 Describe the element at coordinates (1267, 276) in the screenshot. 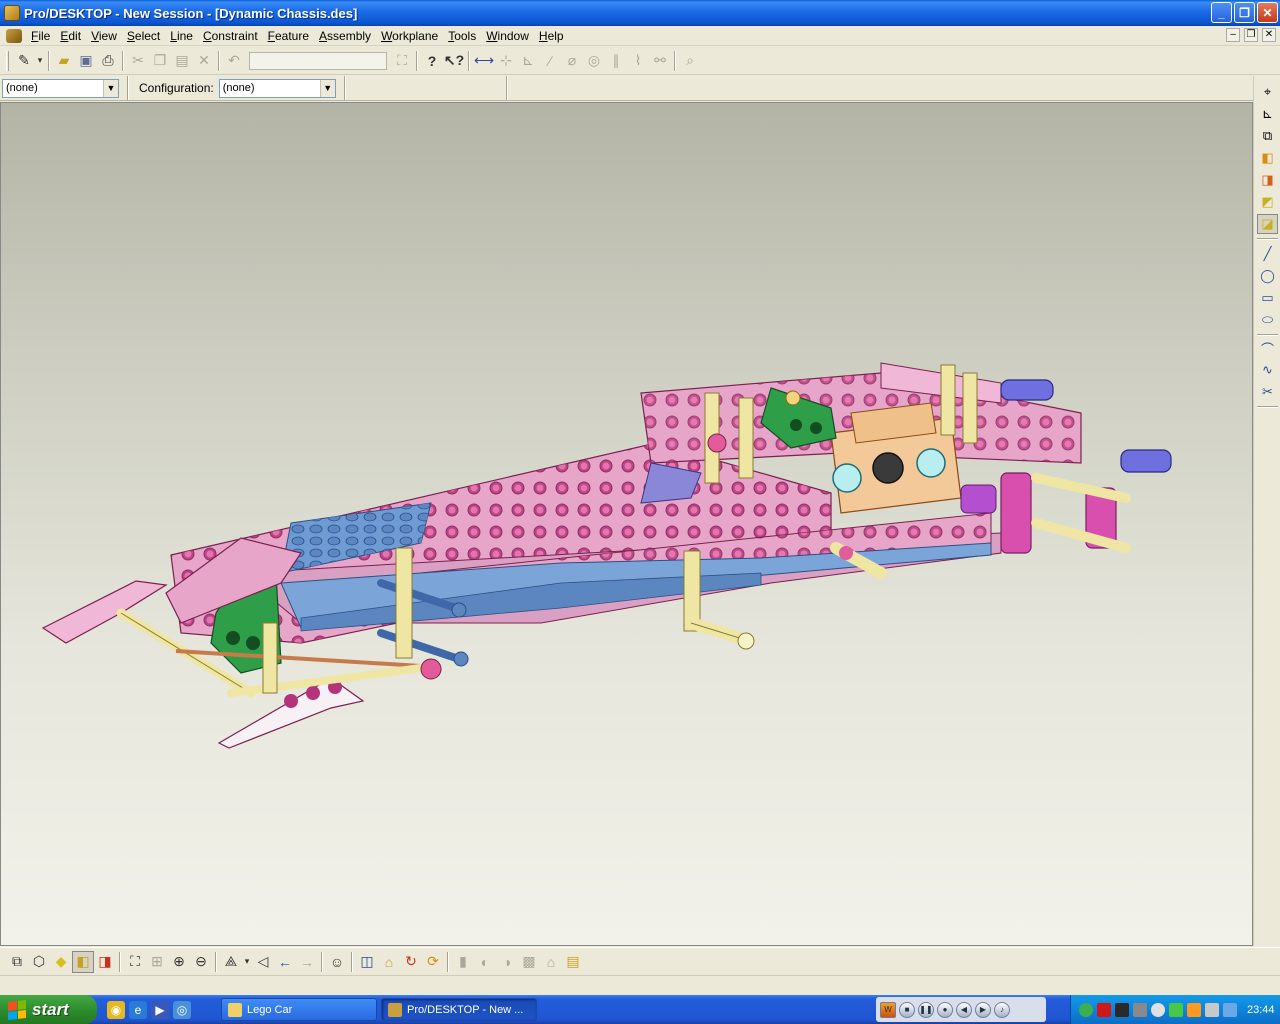

I see `circle-tool-icon: ◯` at that location.